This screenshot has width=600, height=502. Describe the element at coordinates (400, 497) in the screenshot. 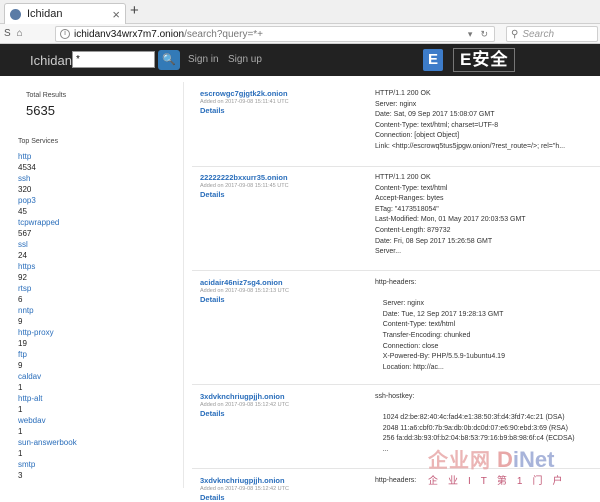

I see `result-details-link: Details` at that location.